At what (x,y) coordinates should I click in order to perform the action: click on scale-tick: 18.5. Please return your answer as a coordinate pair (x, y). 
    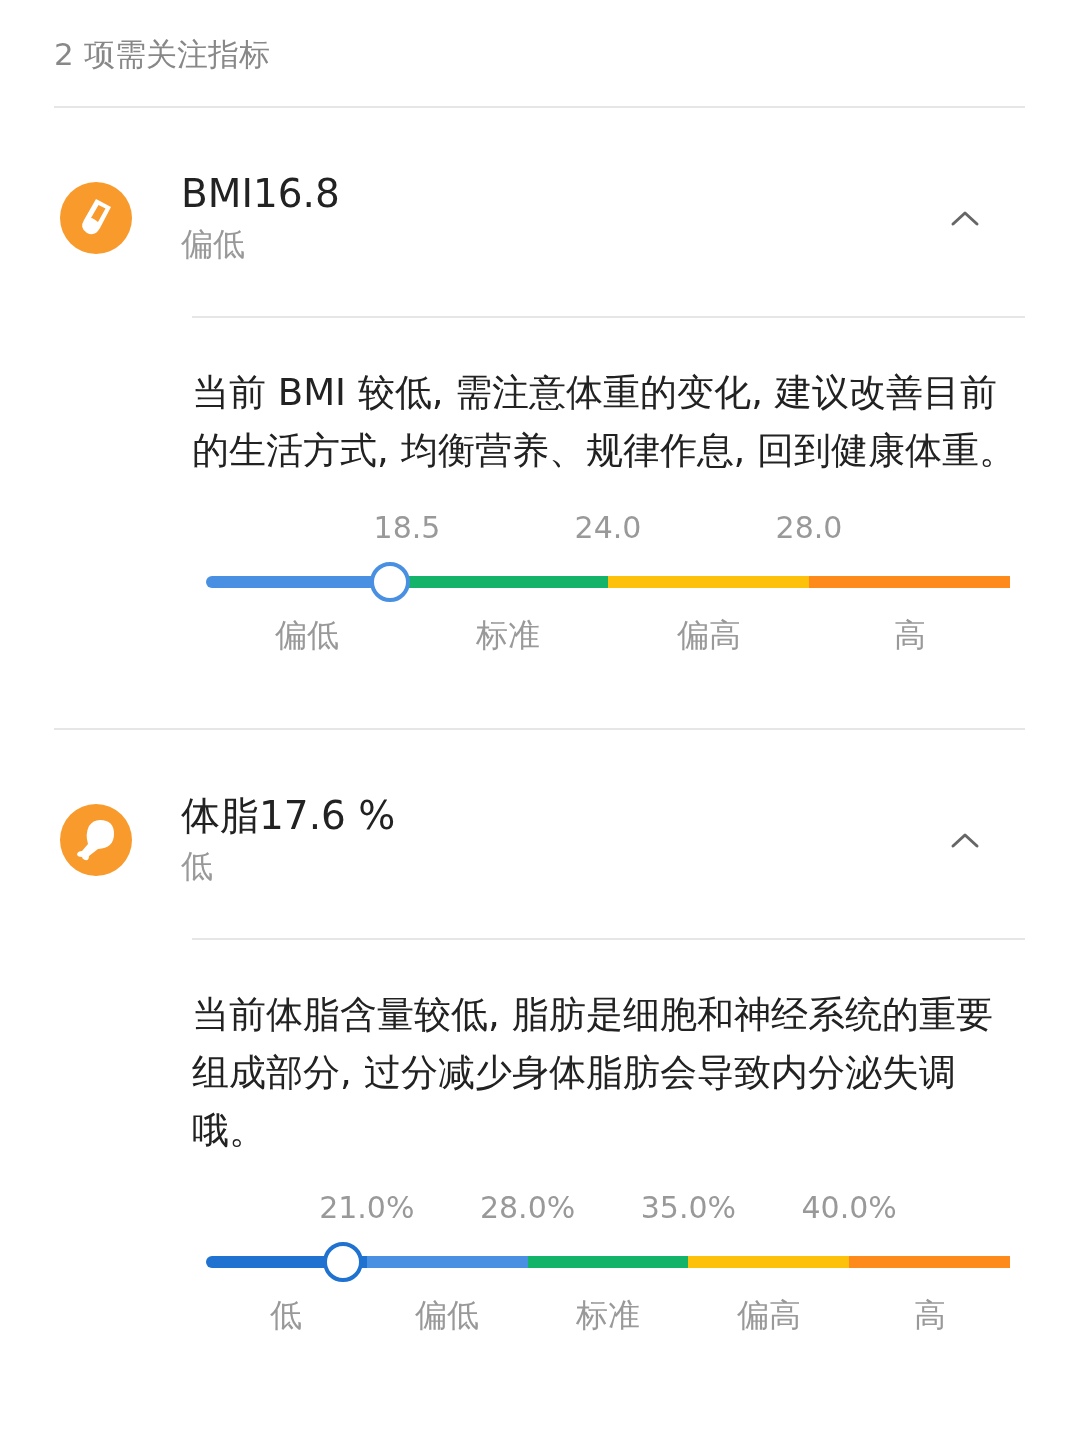
    Looking at the image, I should click on (407, 527).